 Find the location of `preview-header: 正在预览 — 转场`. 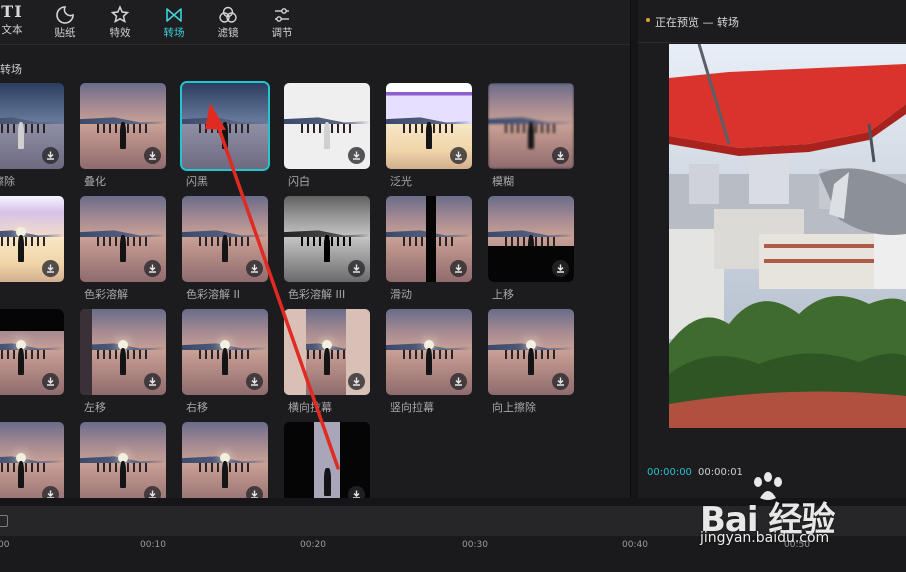

preview-header: 正在预览 — 转场 is located at coordinates (772, 21).